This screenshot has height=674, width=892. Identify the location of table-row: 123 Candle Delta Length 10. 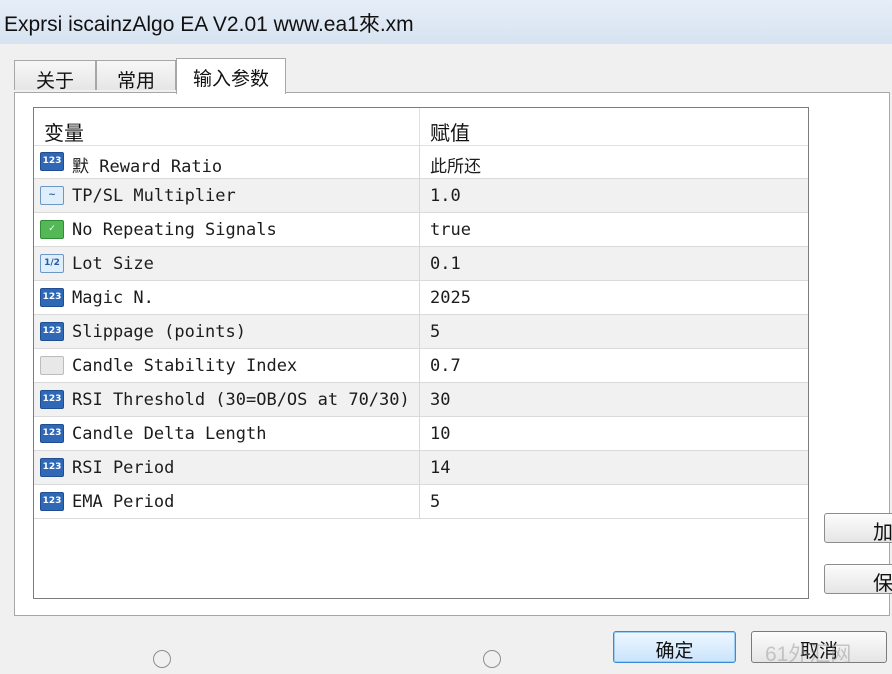
(421, 434).